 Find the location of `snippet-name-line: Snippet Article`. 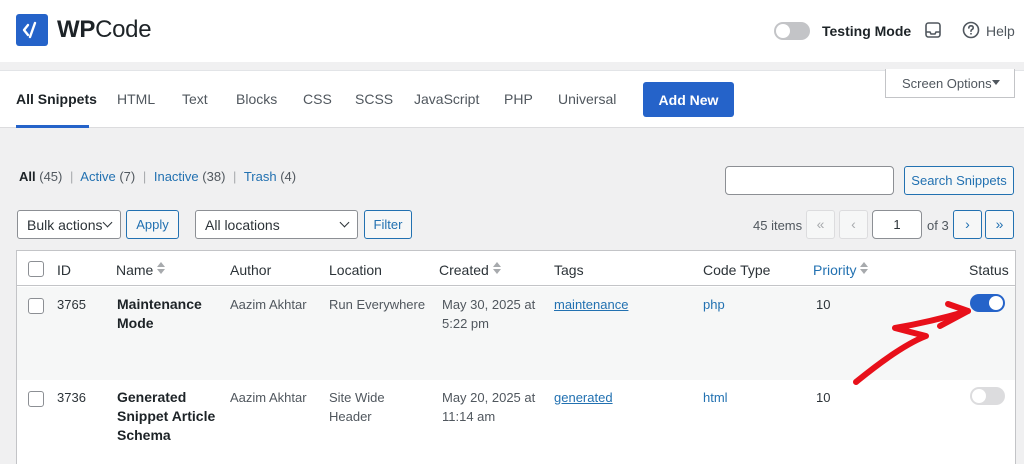

snippet-name-line: Snippet Article is located at coordinates (166, 416).